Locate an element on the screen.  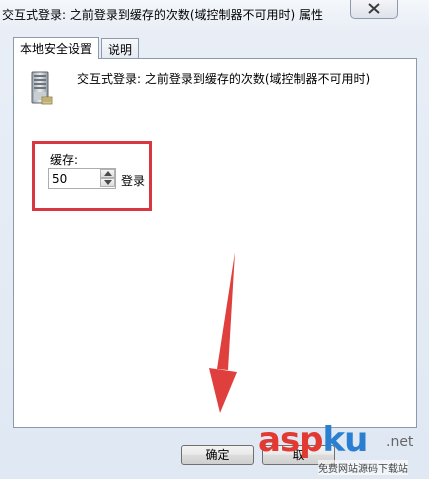
cache-label: 缓存: is located at coordinates (64, 160).